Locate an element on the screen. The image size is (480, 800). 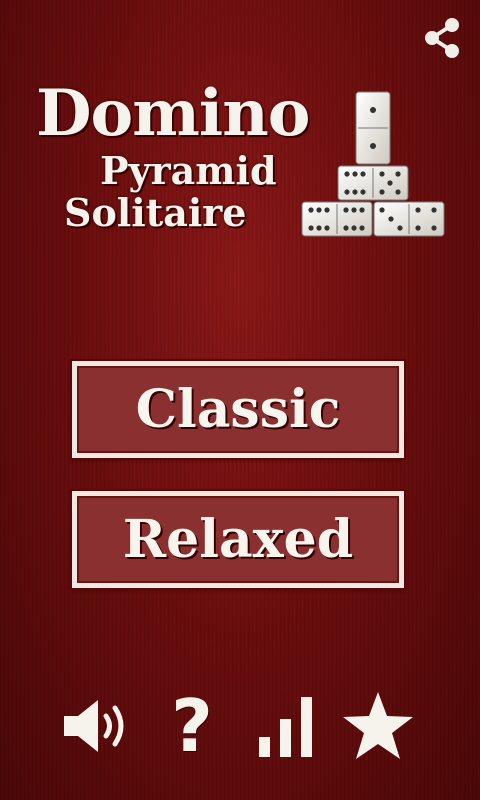
share-button is located at coordinates (442, 38).